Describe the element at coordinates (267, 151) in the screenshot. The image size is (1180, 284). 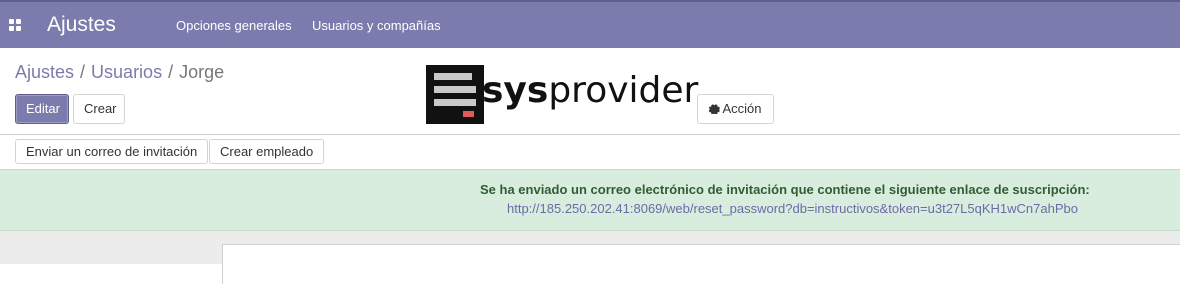
I see `create-employee-button: Crear empleado` at that location.